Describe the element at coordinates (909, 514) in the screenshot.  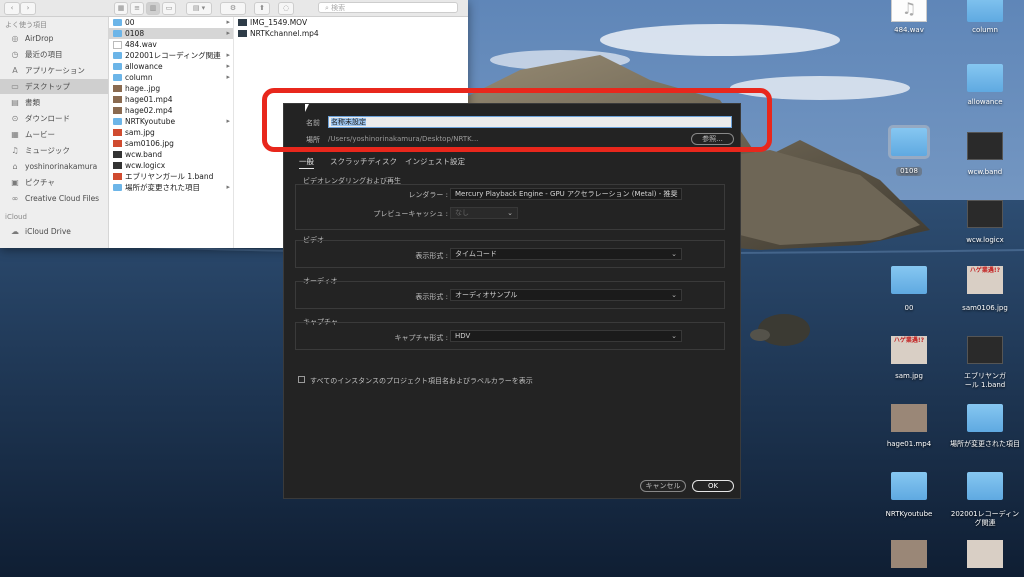
I see `desktop-icon-label: NRTKyoutube` at that location.